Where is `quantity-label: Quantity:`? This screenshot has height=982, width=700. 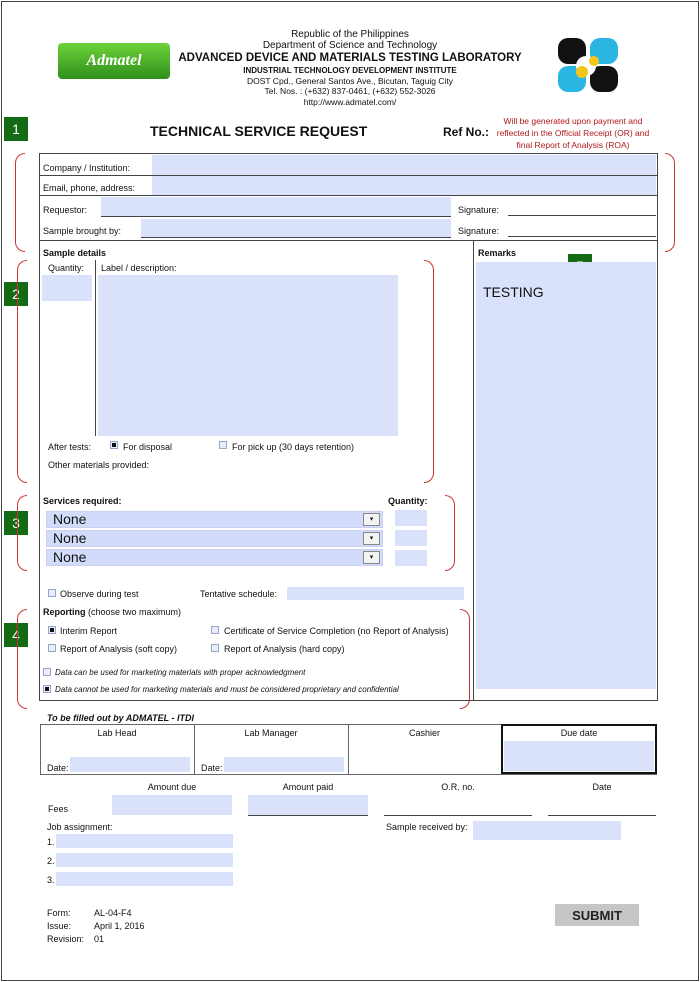
quantity-label: Quantity: is located at coordinates (66, 268).